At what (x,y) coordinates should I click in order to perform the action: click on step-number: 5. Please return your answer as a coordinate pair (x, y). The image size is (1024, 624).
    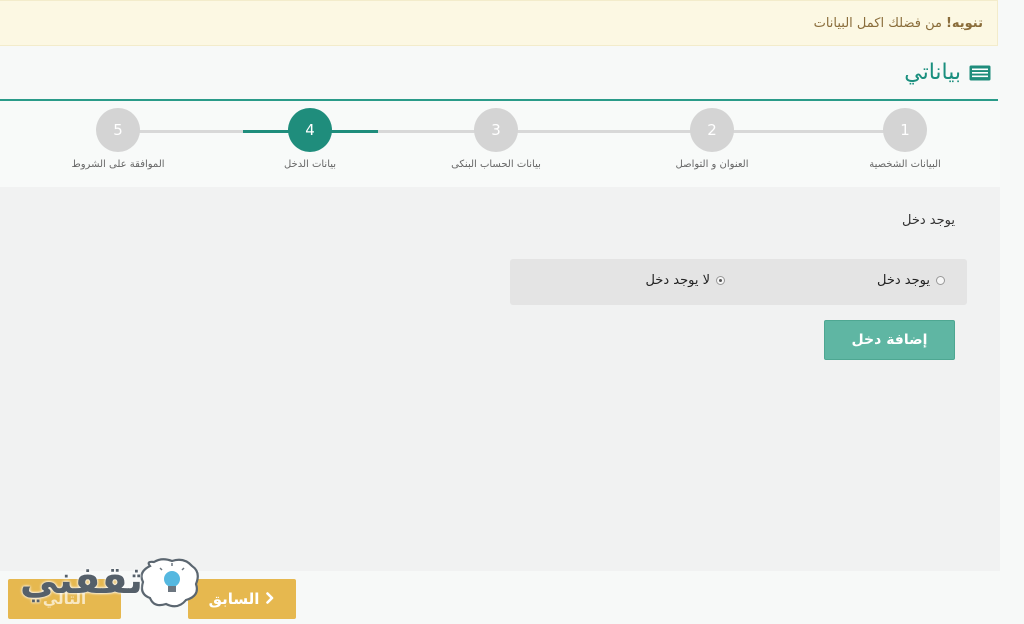
    Looking at the image, I should click on (118, 130).